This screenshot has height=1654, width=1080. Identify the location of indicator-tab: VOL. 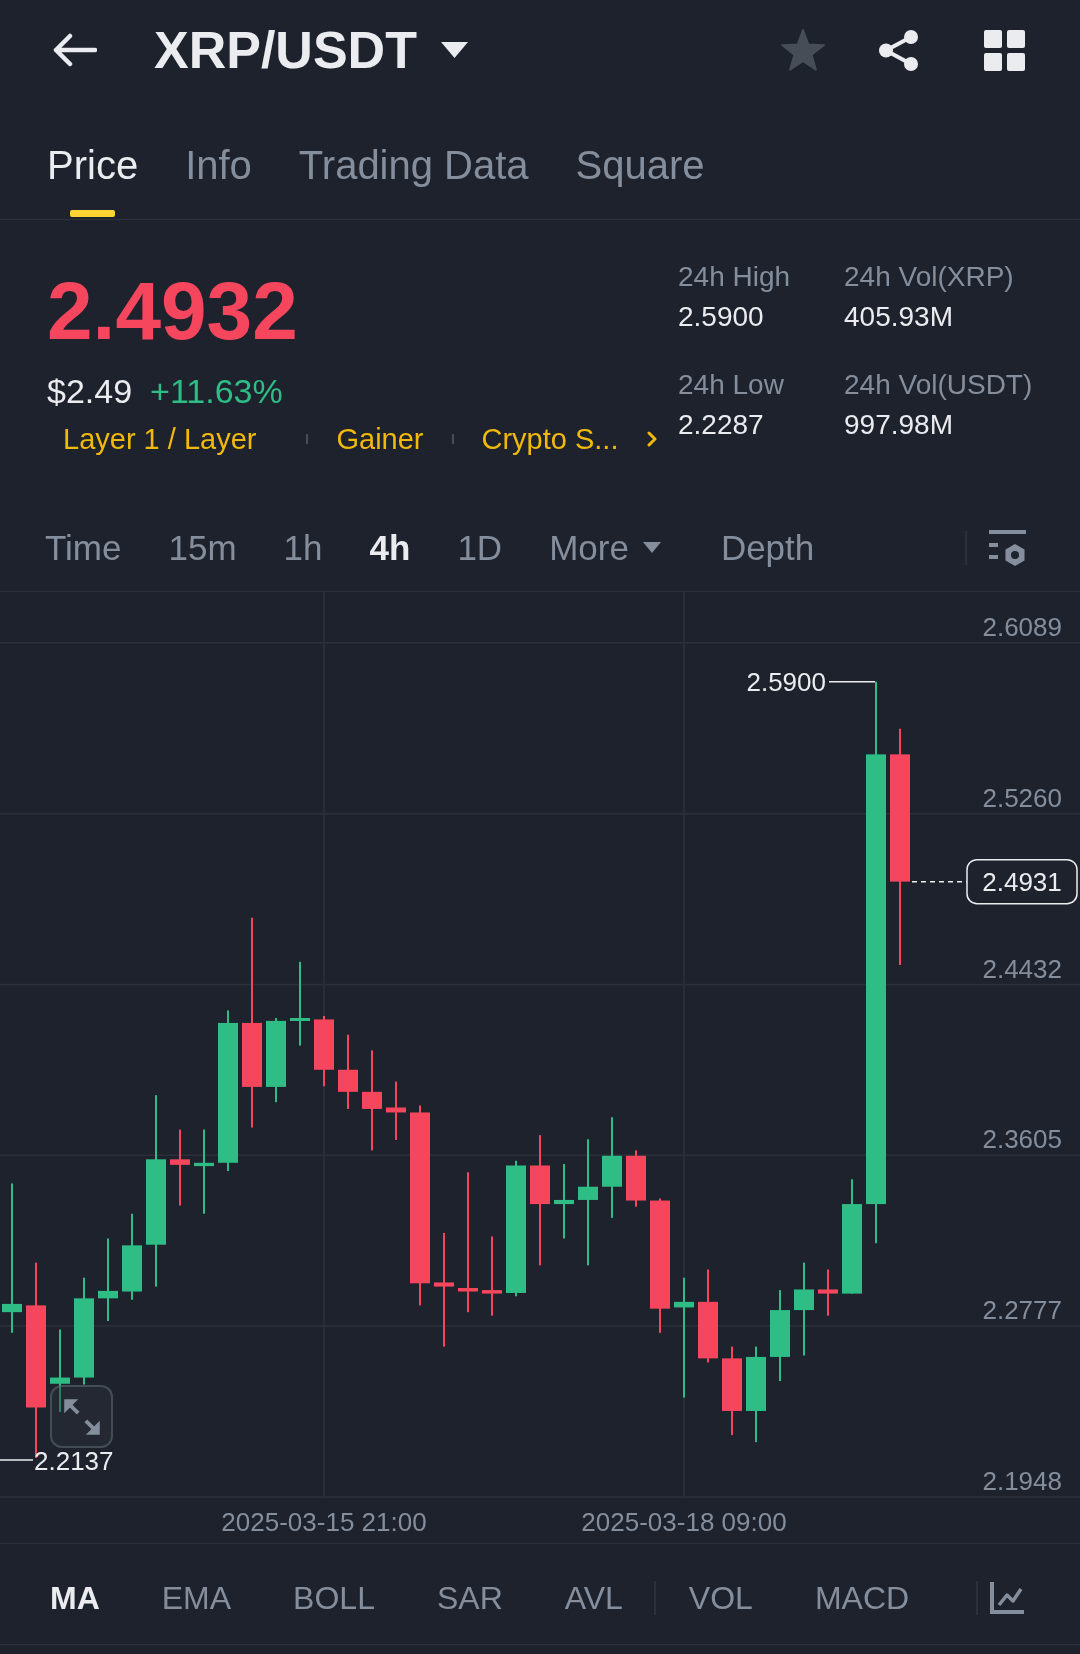
(720, 1598).